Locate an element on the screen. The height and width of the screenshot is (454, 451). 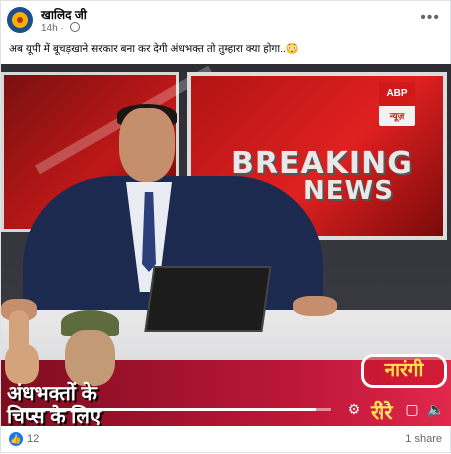
video-controls: ⚙ ⛶ ▢ 🔈 is located at coordinates (226, 410).